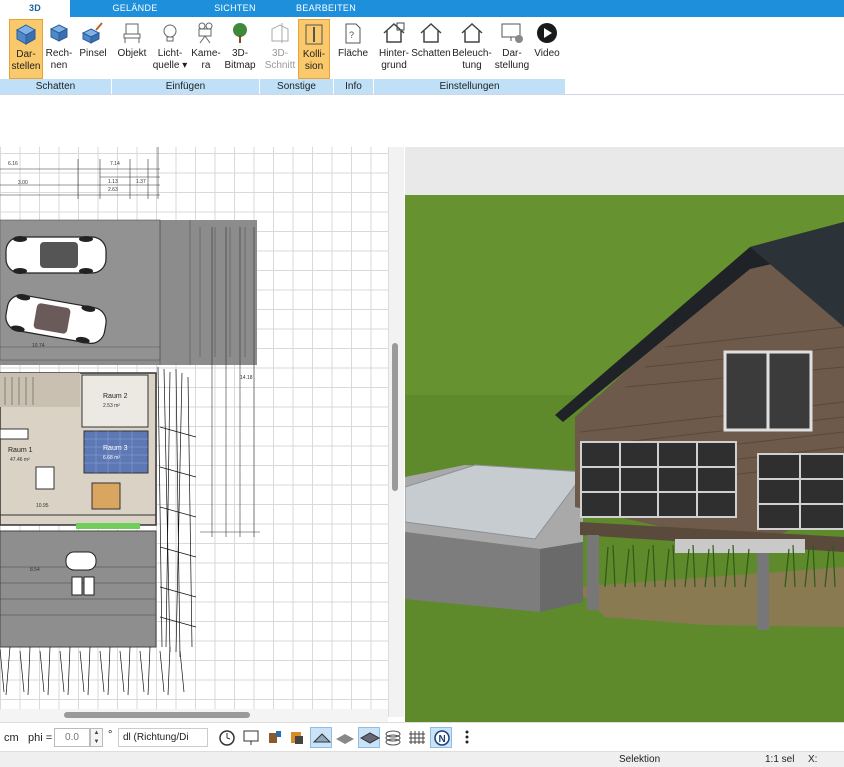 The height and width of the screenshot is (767, 844). What do you see at coordinates (59, 33) in the screenshot?
I see `cube-calc-icon` at bounding box center [59, 33].